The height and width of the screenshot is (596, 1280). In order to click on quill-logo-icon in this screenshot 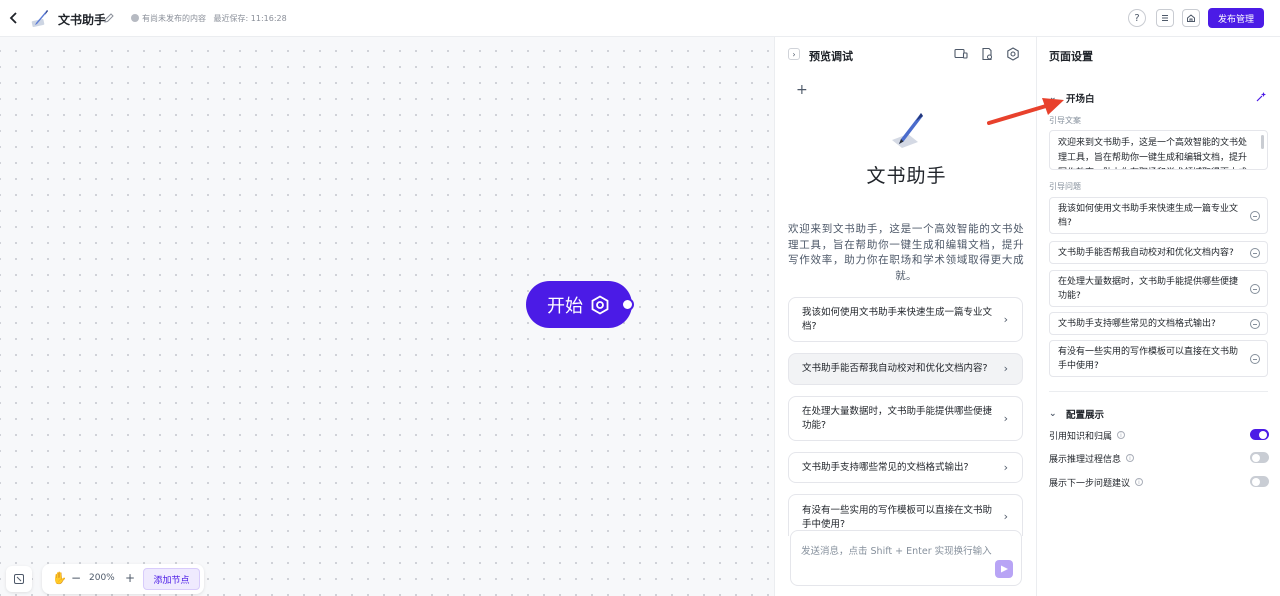, I will do `click(39, 18)`.